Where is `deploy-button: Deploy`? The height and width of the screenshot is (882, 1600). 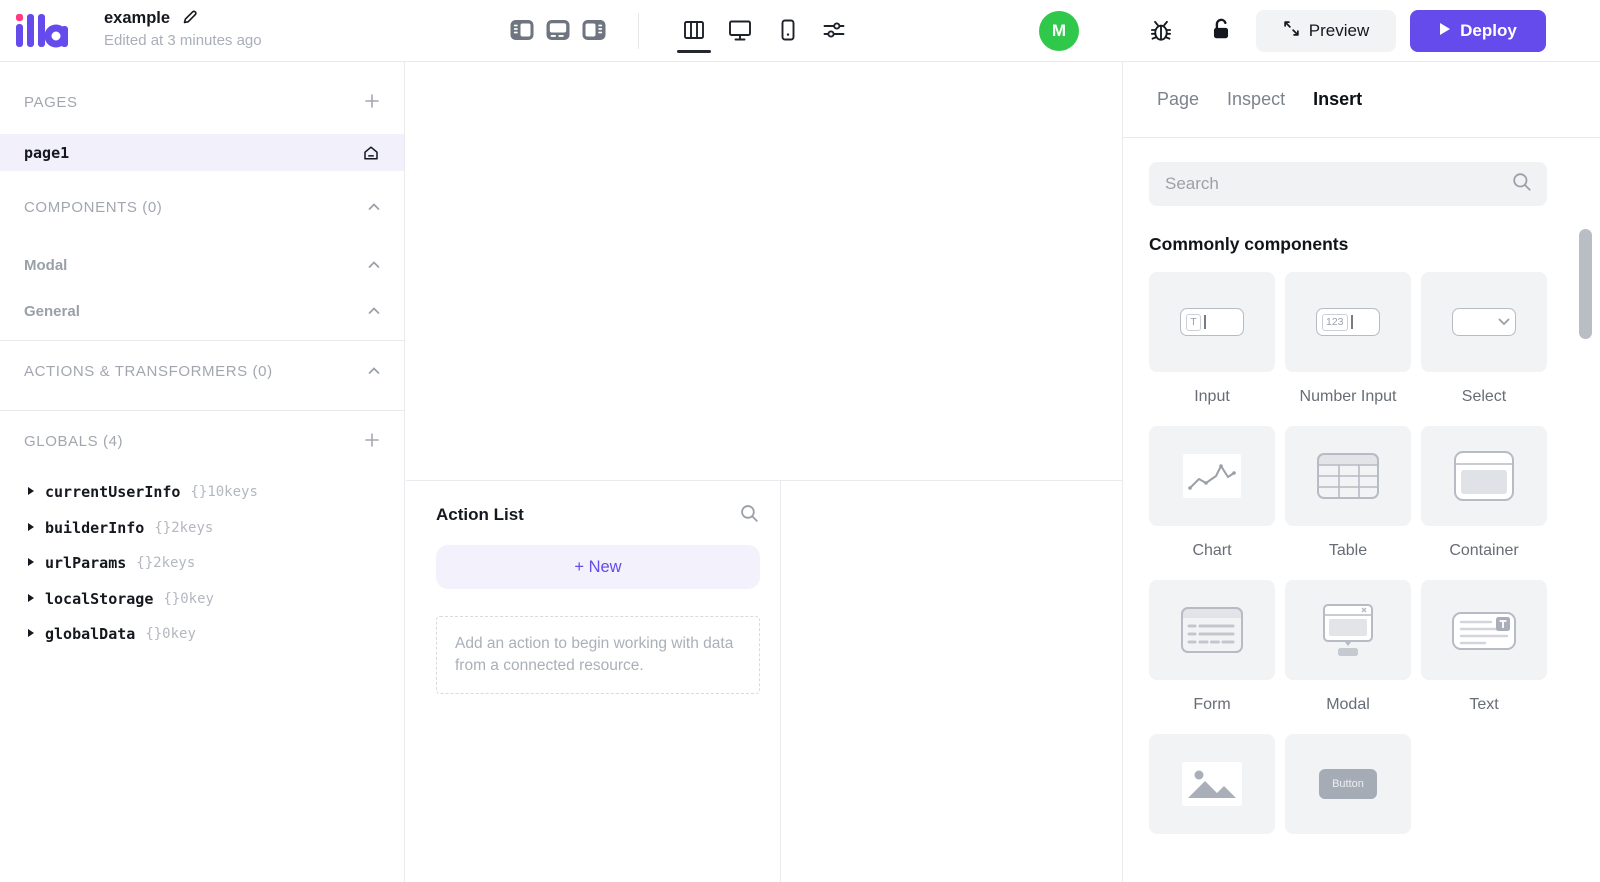 deploy-button: Deploy is located at coordinates (1478, 31).